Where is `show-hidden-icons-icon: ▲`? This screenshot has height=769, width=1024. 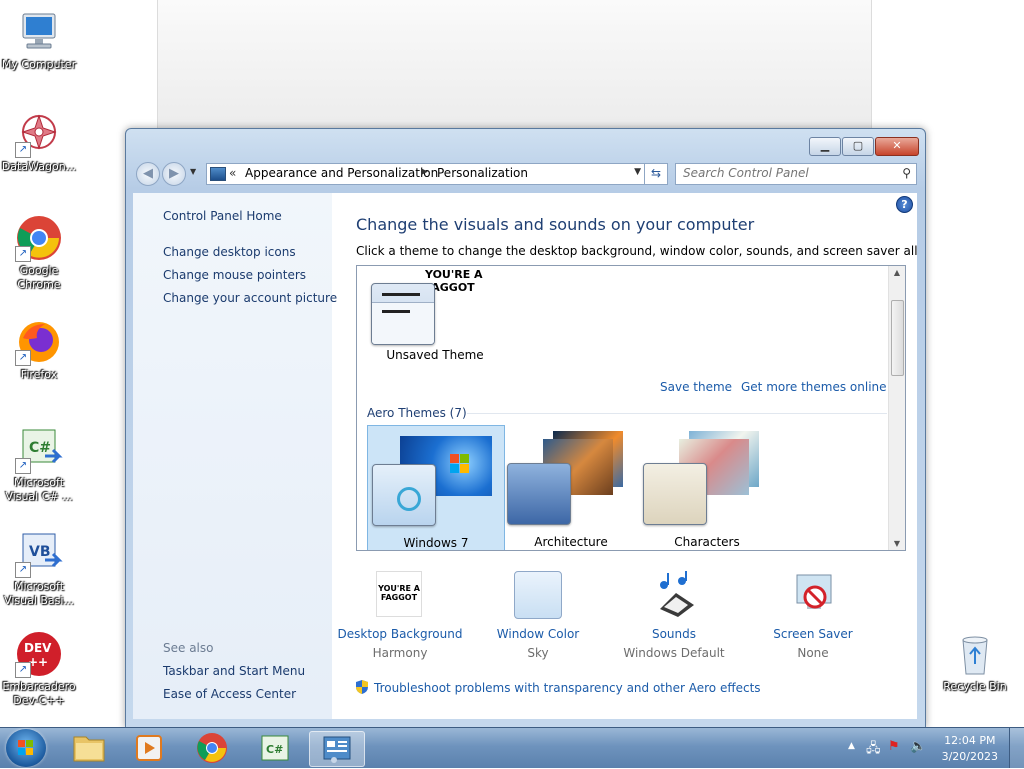
show-hidden-icons-icon: ▲ is located at coordinates (851, 746).